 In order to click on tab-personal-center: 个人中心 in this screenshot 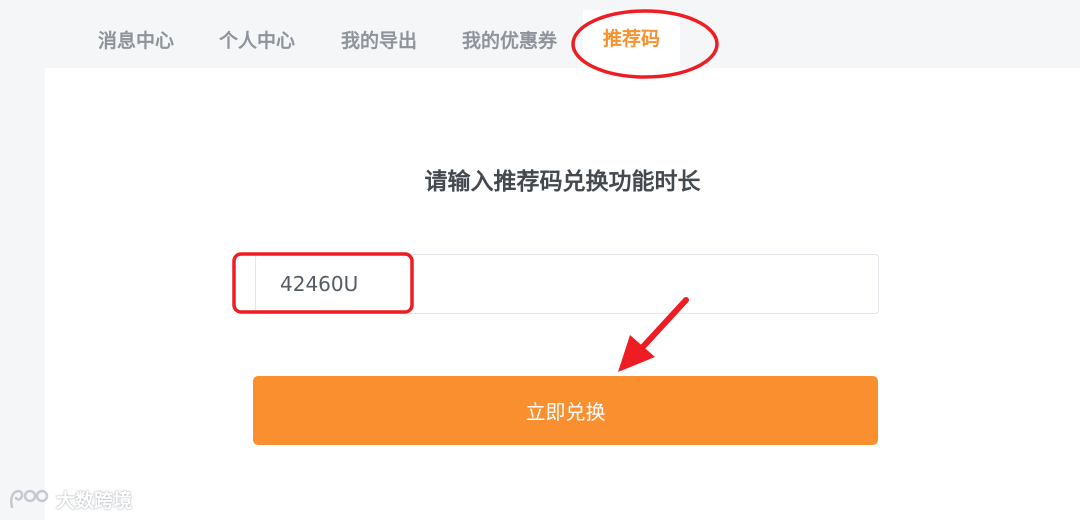, I will do `click(257, 39)`.